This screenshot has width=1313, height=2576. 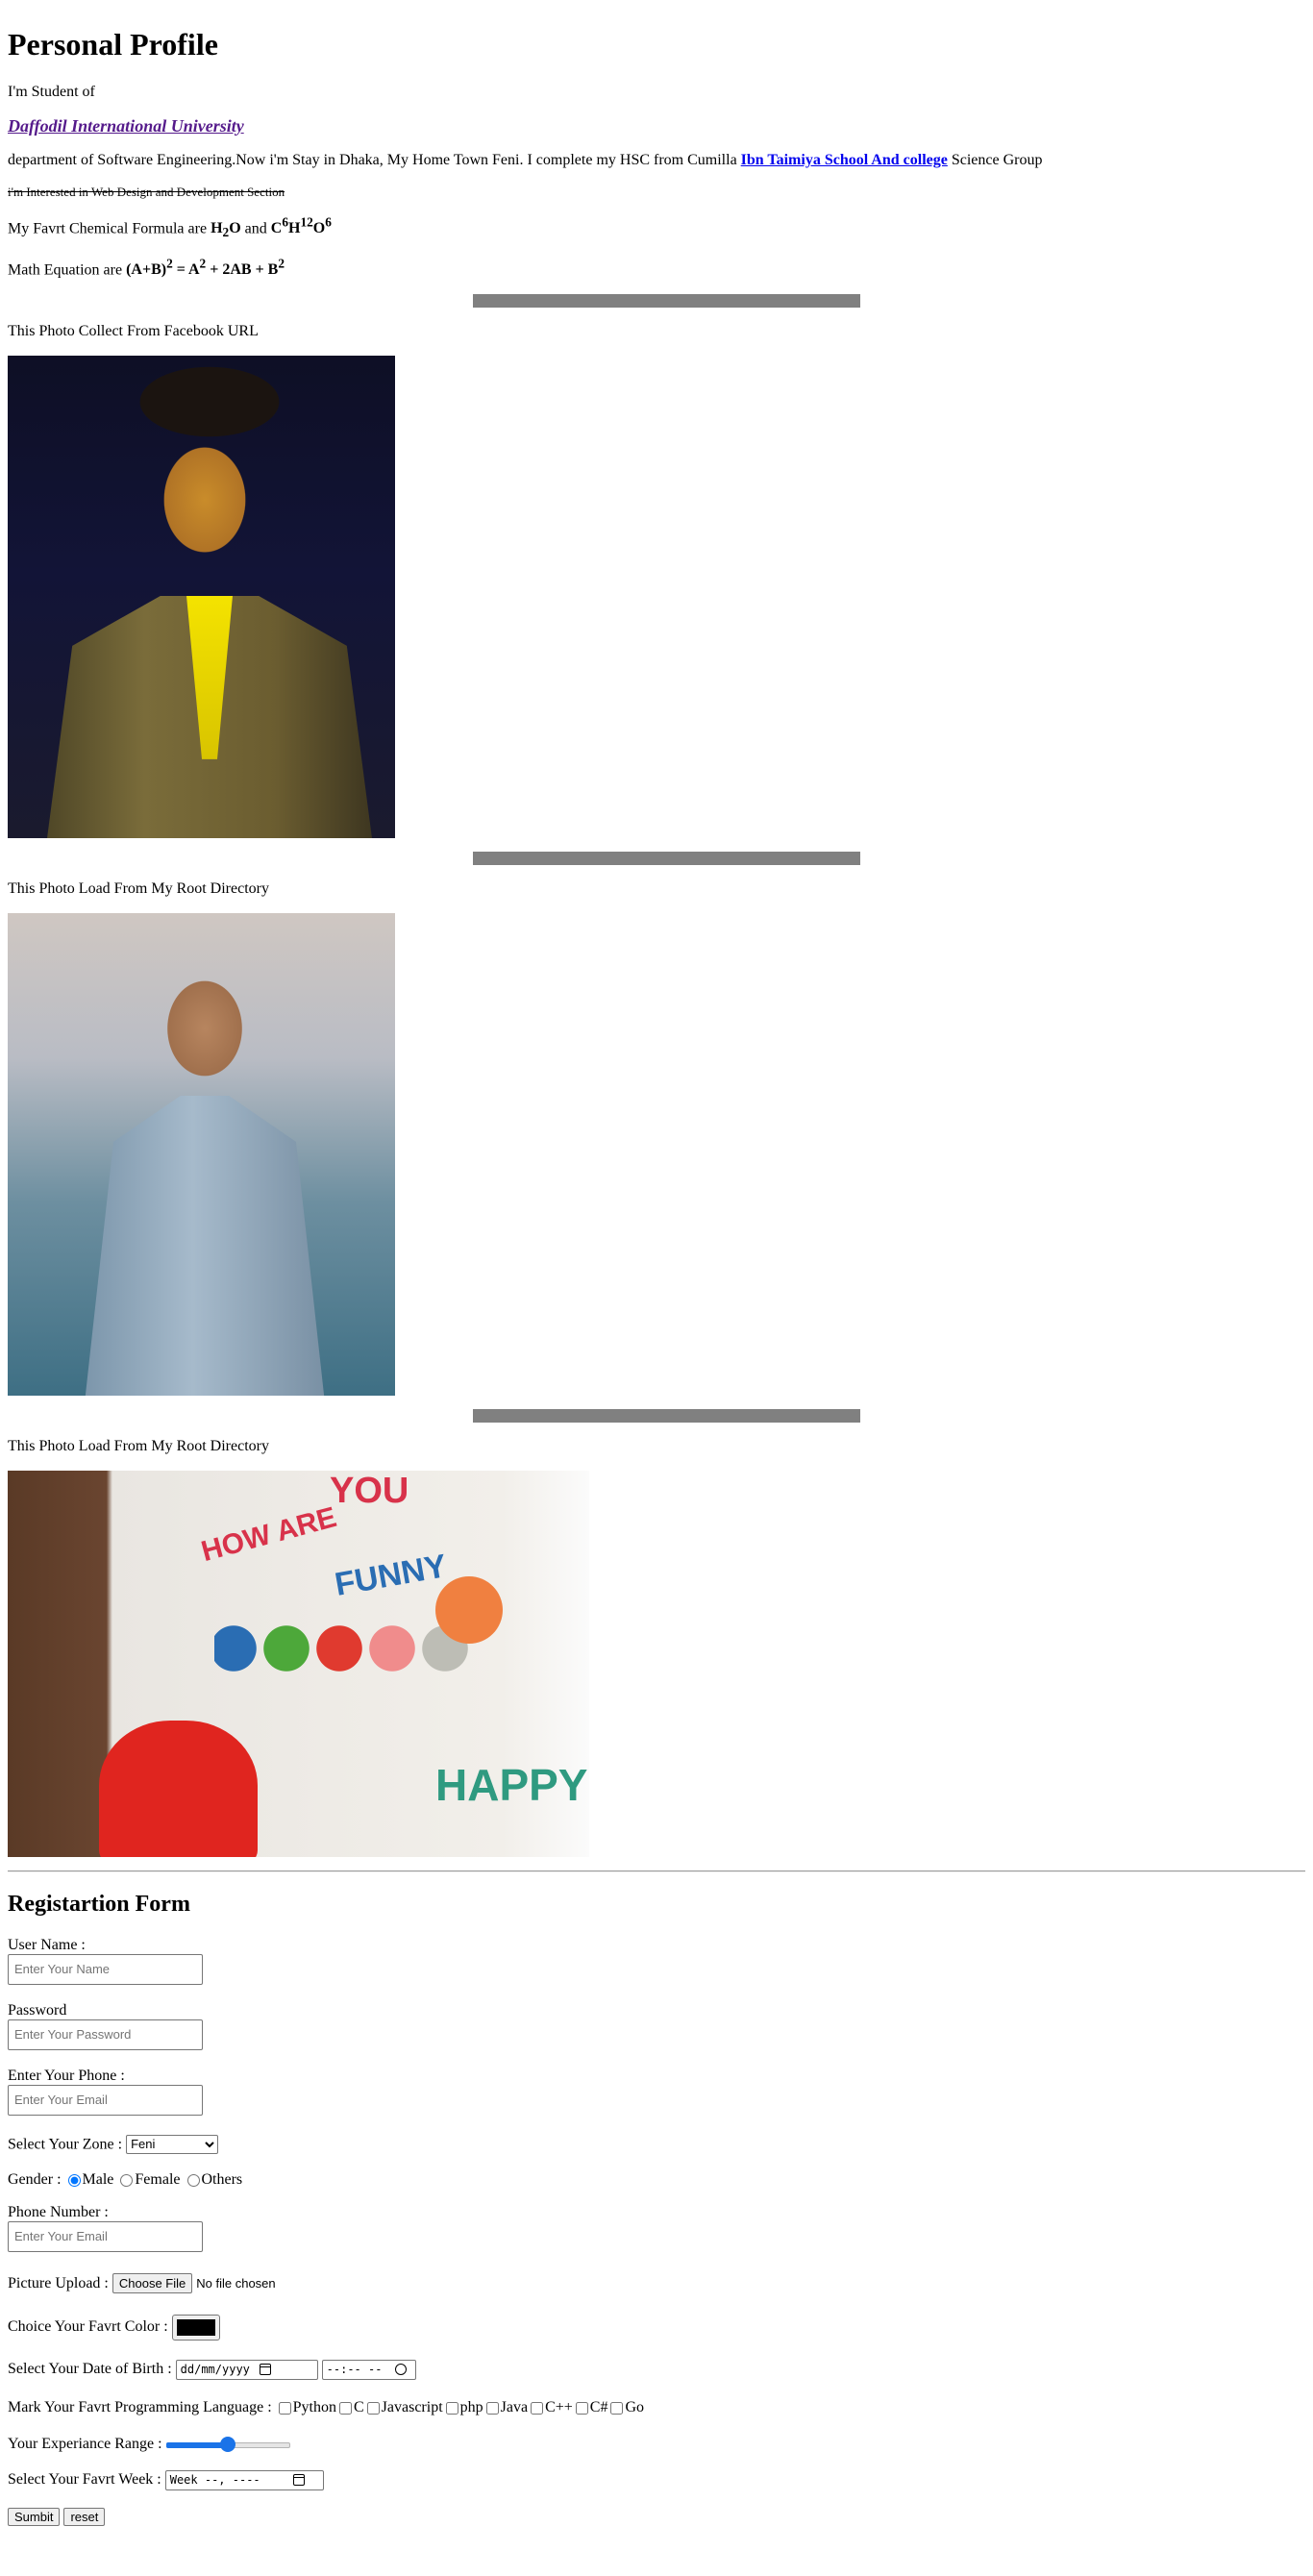 I want to click on range-thumb, so click(x=228, y=2445).